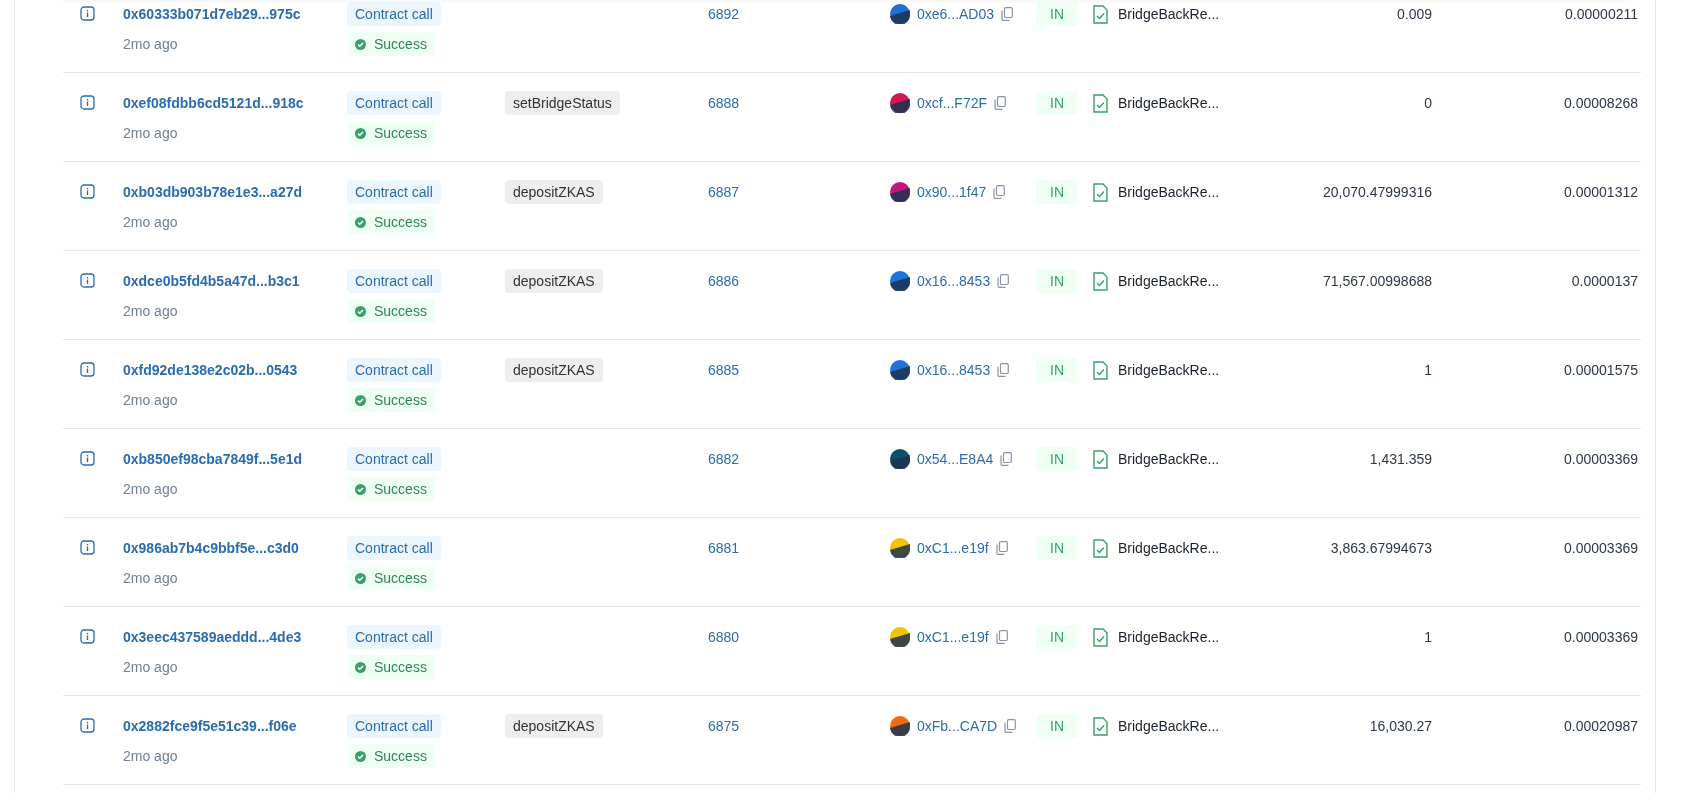  What do you see at coordinates (211, 548) in the screenshot?
I see `transaction-hash-link: 0x986ab7b4c9bbf5e...c3d0` at bounding box center [211, 548].